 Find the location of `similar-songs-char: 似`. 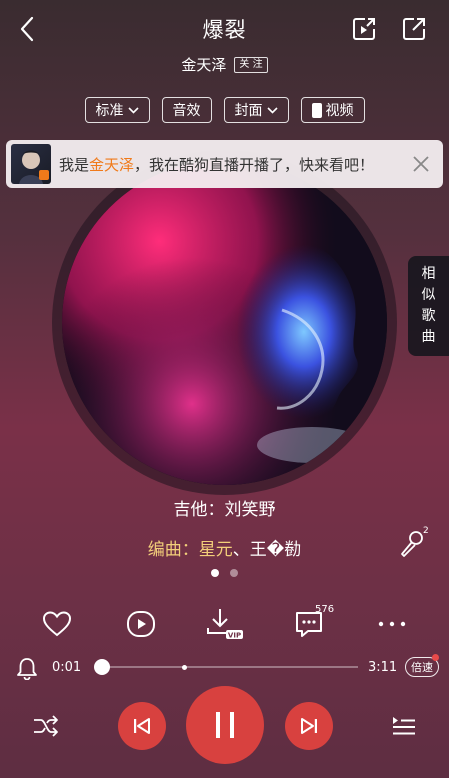

similar-songs-char: 似 is located at coordinates (428, 295).